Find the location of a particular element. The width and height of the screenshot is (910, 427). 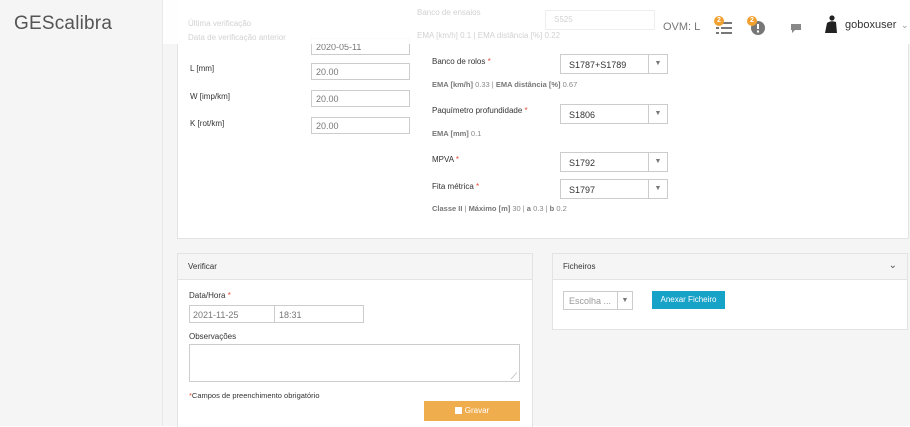

user-menu: goboxuser ⌄ is located at coordinates (866, 25).